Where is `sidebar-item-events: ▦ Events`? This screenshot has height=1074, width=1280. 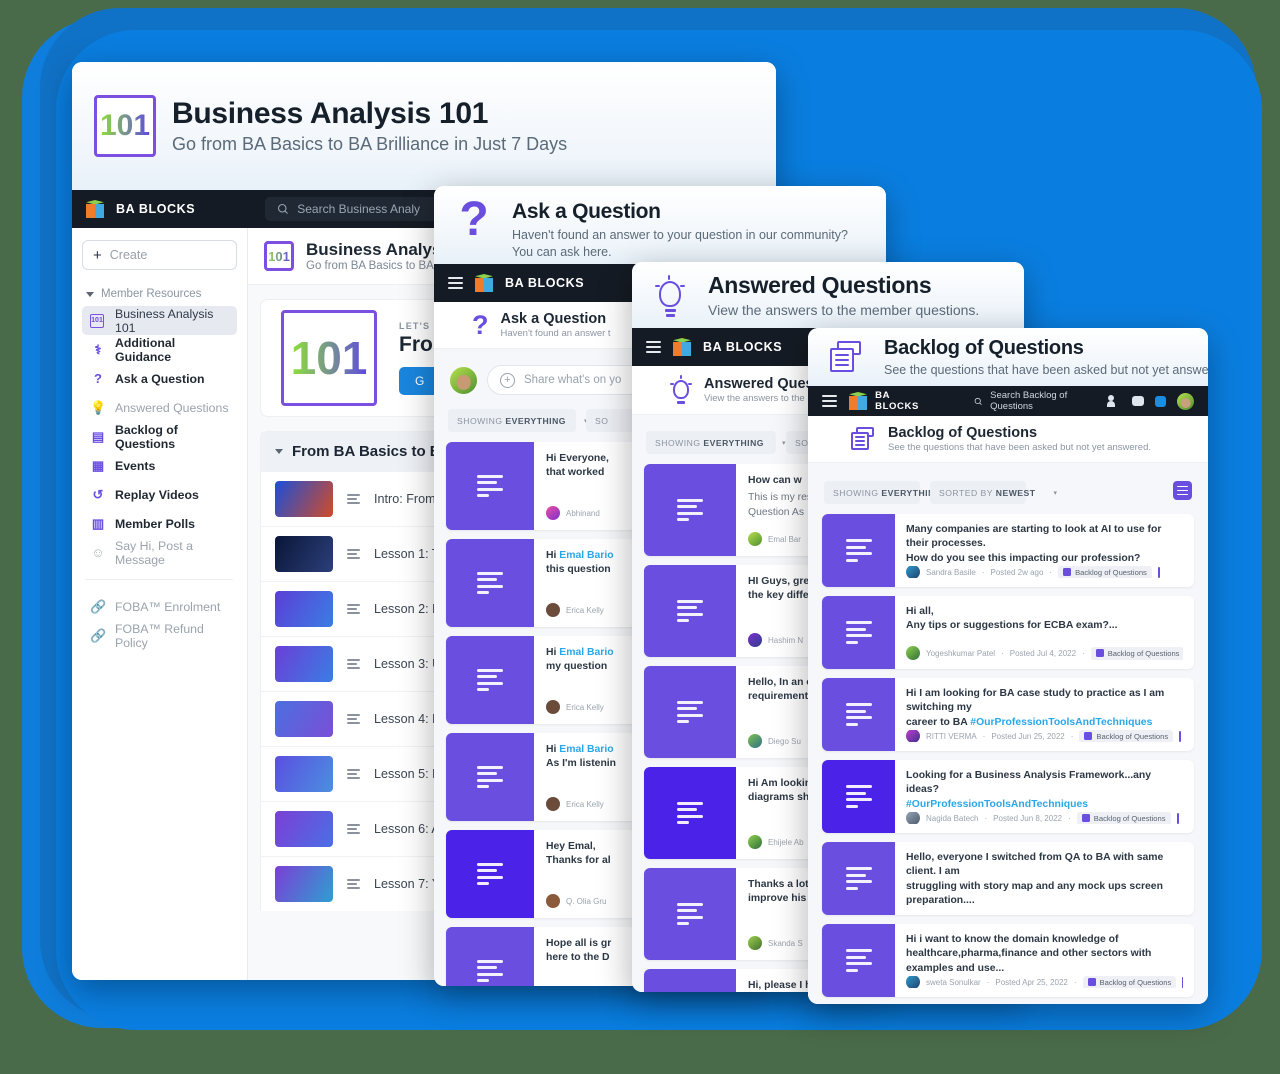
sidebar-item-events: ▦ Events is located at coordinates (159, 465).